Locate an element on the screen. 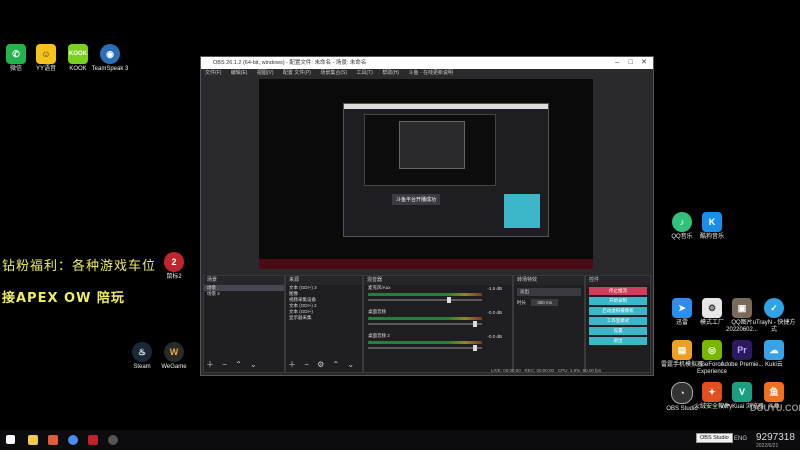 This screenshot has width=800, height=450. clock-date: 2022/6/21 is located at coordinates (767, 446).